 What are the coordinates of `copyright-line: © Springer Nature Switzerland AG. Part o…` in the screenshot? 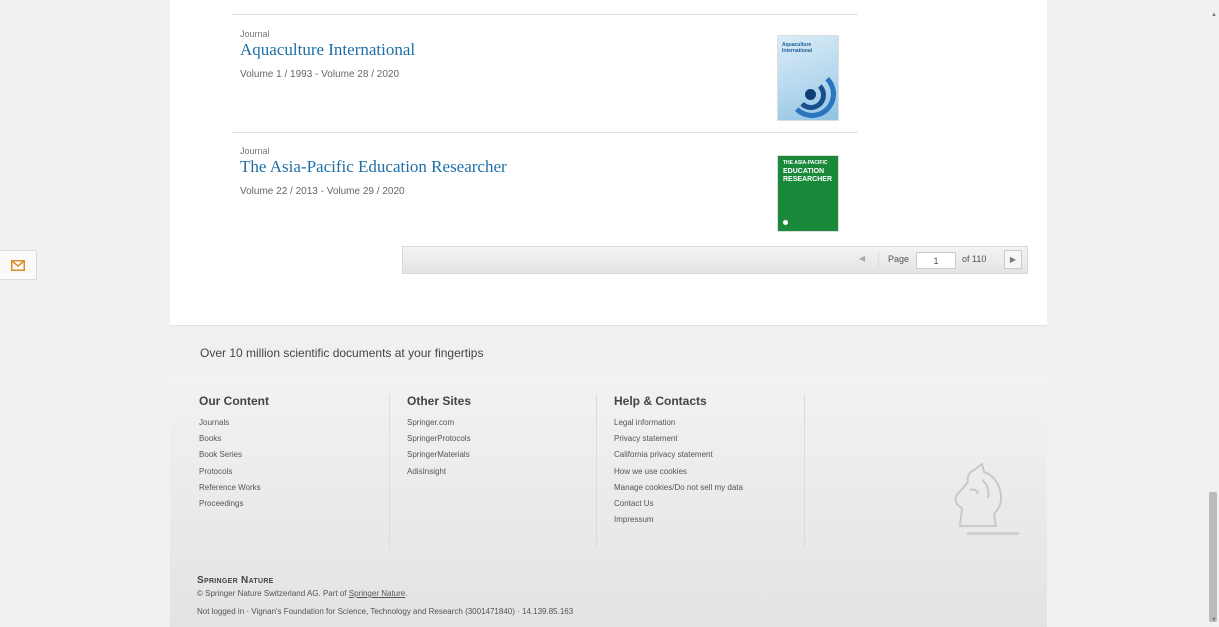 It's located at (302, 593).